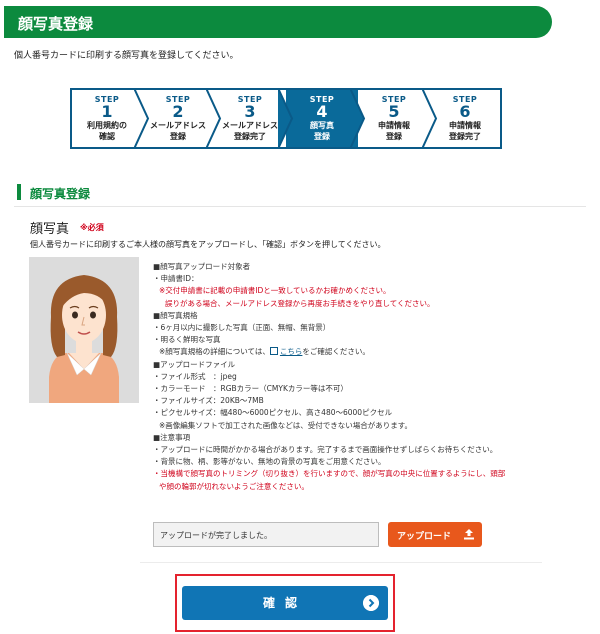  I want to click on section-marker, so click(19, 192).